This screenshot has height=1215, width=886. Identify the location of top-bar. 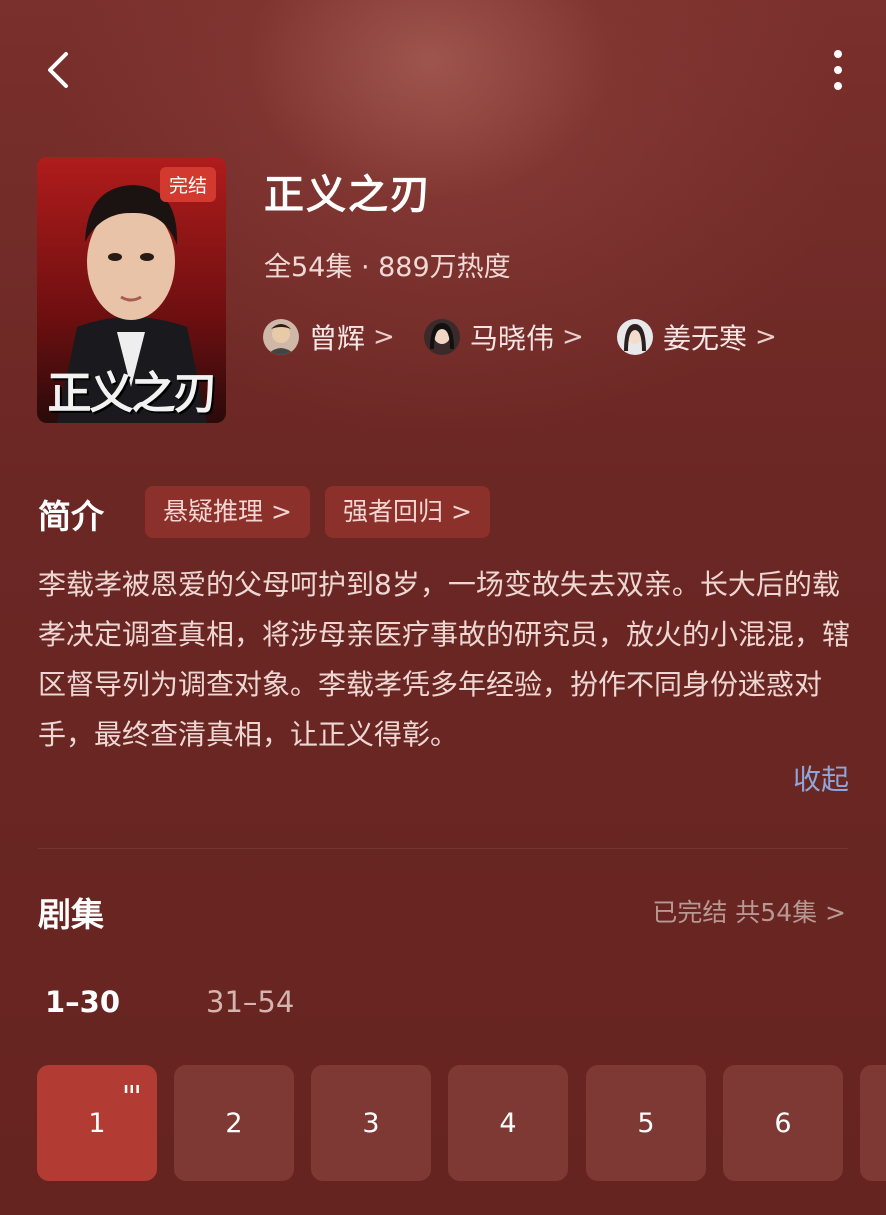
(443, 72).